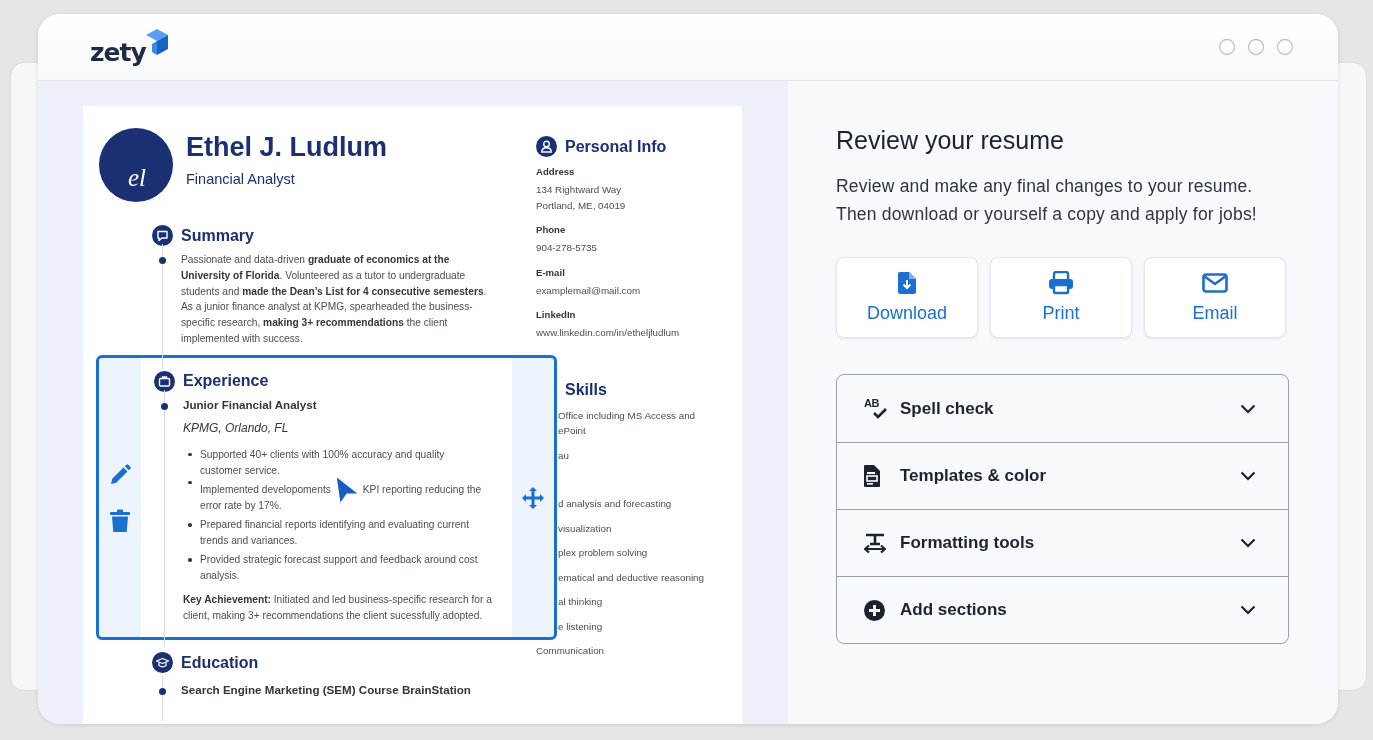  What do you see at coordinates (1062, 542) in the screenshot?
I see `accordion-row: Formatting tools` at bounding box center [1062, 542].